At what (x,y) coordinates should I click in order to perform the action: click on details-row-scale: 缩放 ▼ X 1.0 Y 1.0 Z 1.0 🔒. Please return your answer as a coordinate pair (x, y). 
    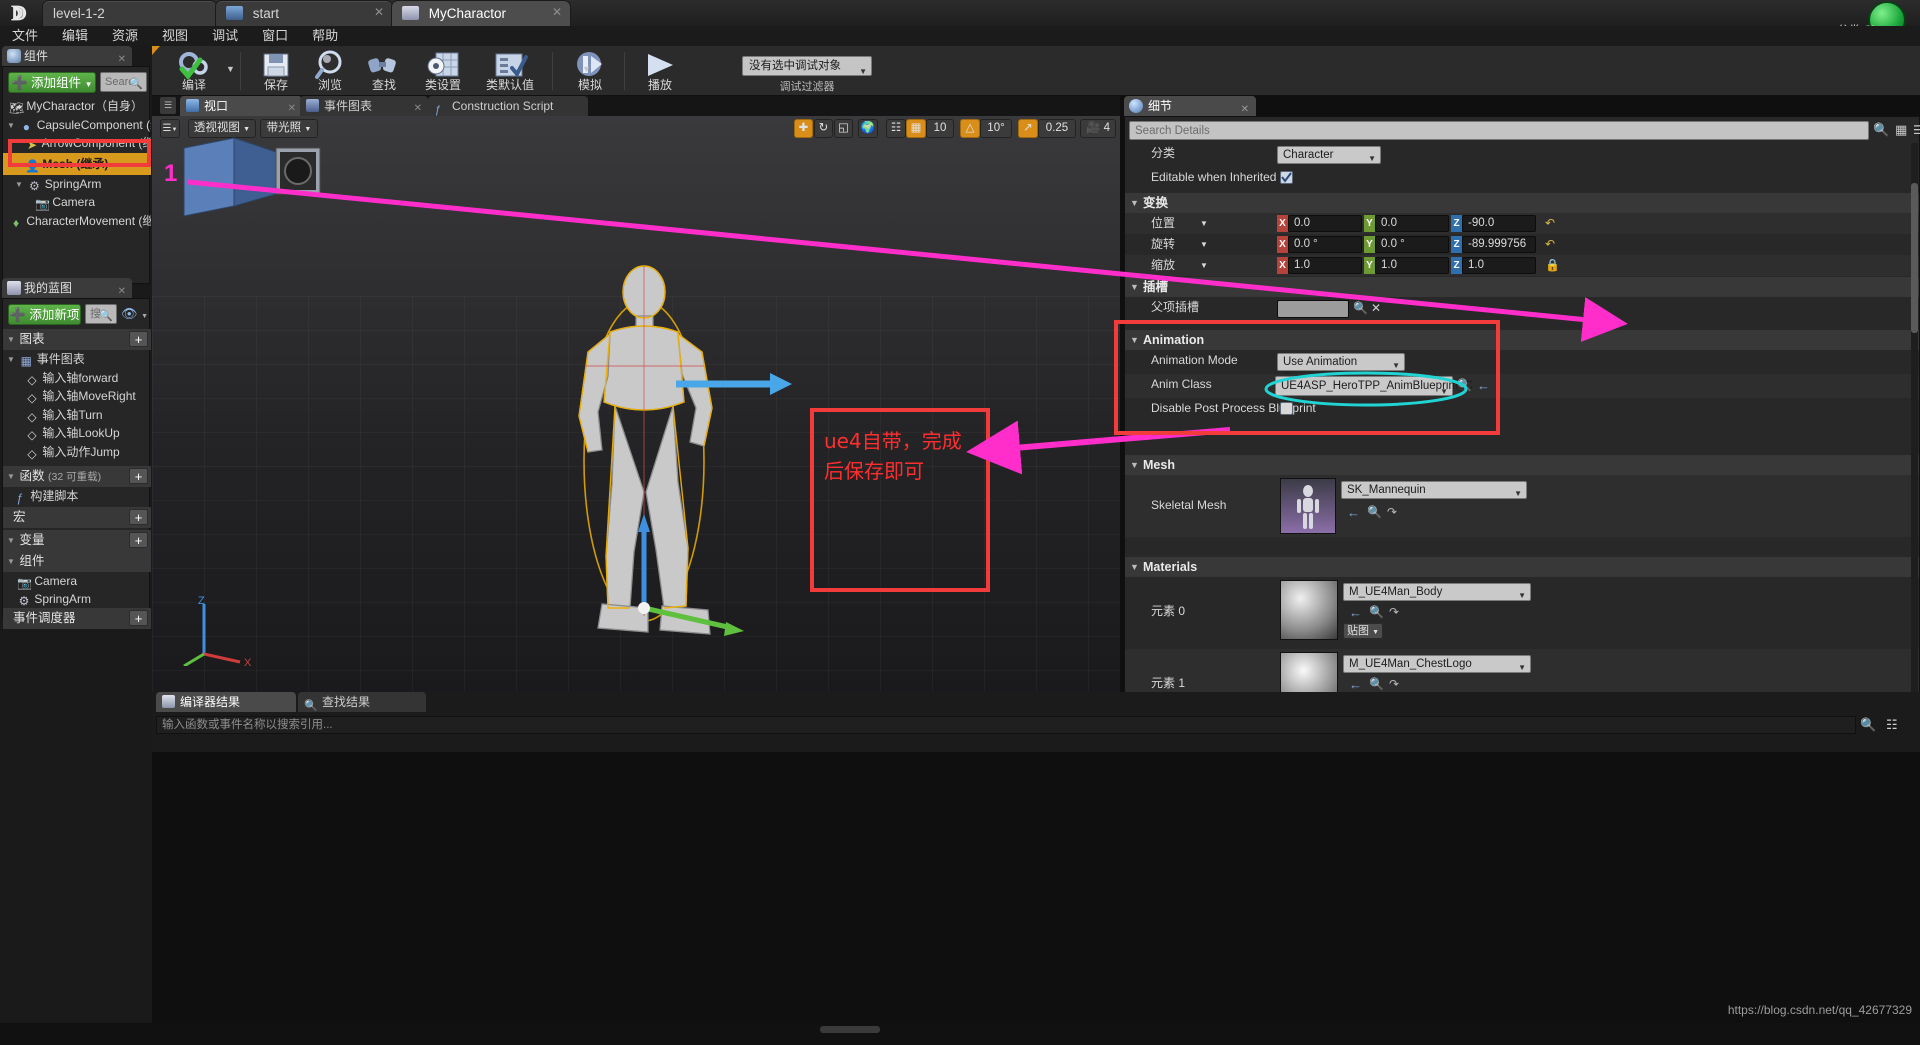
    Looking at the image, I should click on (1522, 265).